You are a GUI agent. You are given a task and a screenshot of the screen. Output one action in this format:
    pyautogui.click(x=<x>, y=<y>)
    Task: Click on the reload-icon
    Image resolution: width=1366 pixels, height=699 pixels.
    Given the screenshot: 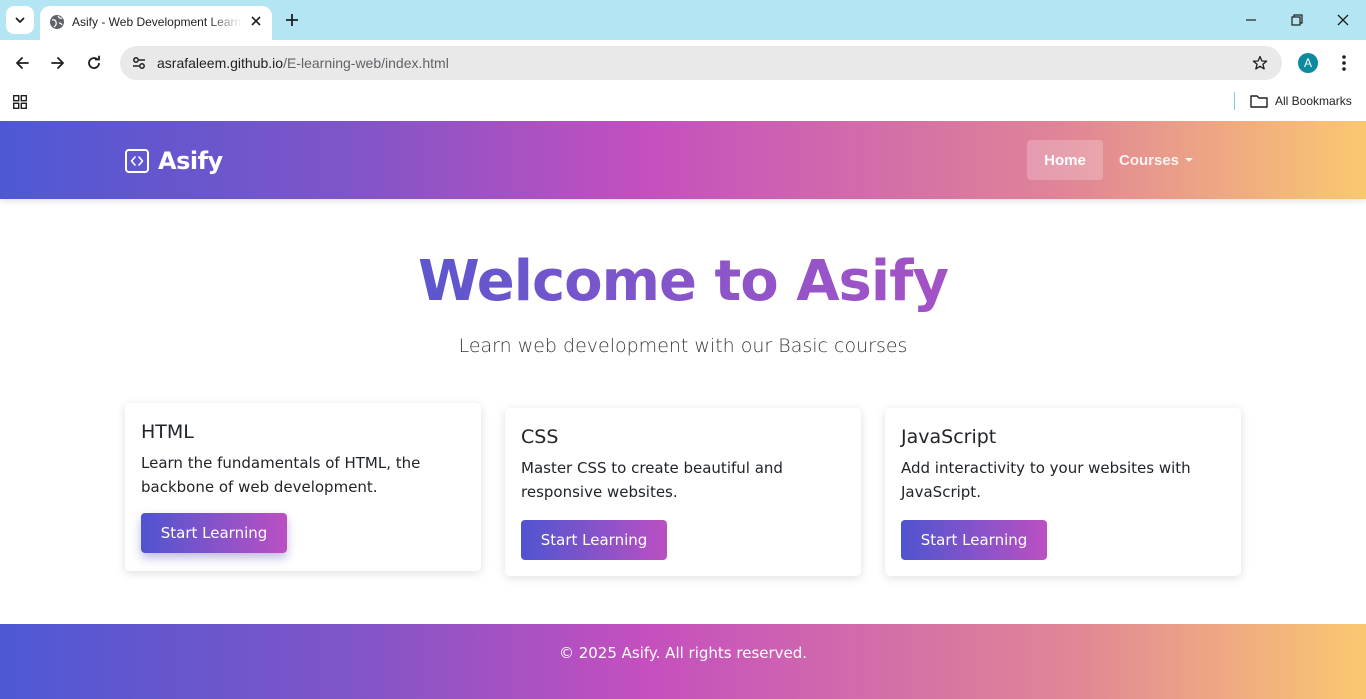 What is the action you would take?
    pyautogui.click(x=94, y=62)
    